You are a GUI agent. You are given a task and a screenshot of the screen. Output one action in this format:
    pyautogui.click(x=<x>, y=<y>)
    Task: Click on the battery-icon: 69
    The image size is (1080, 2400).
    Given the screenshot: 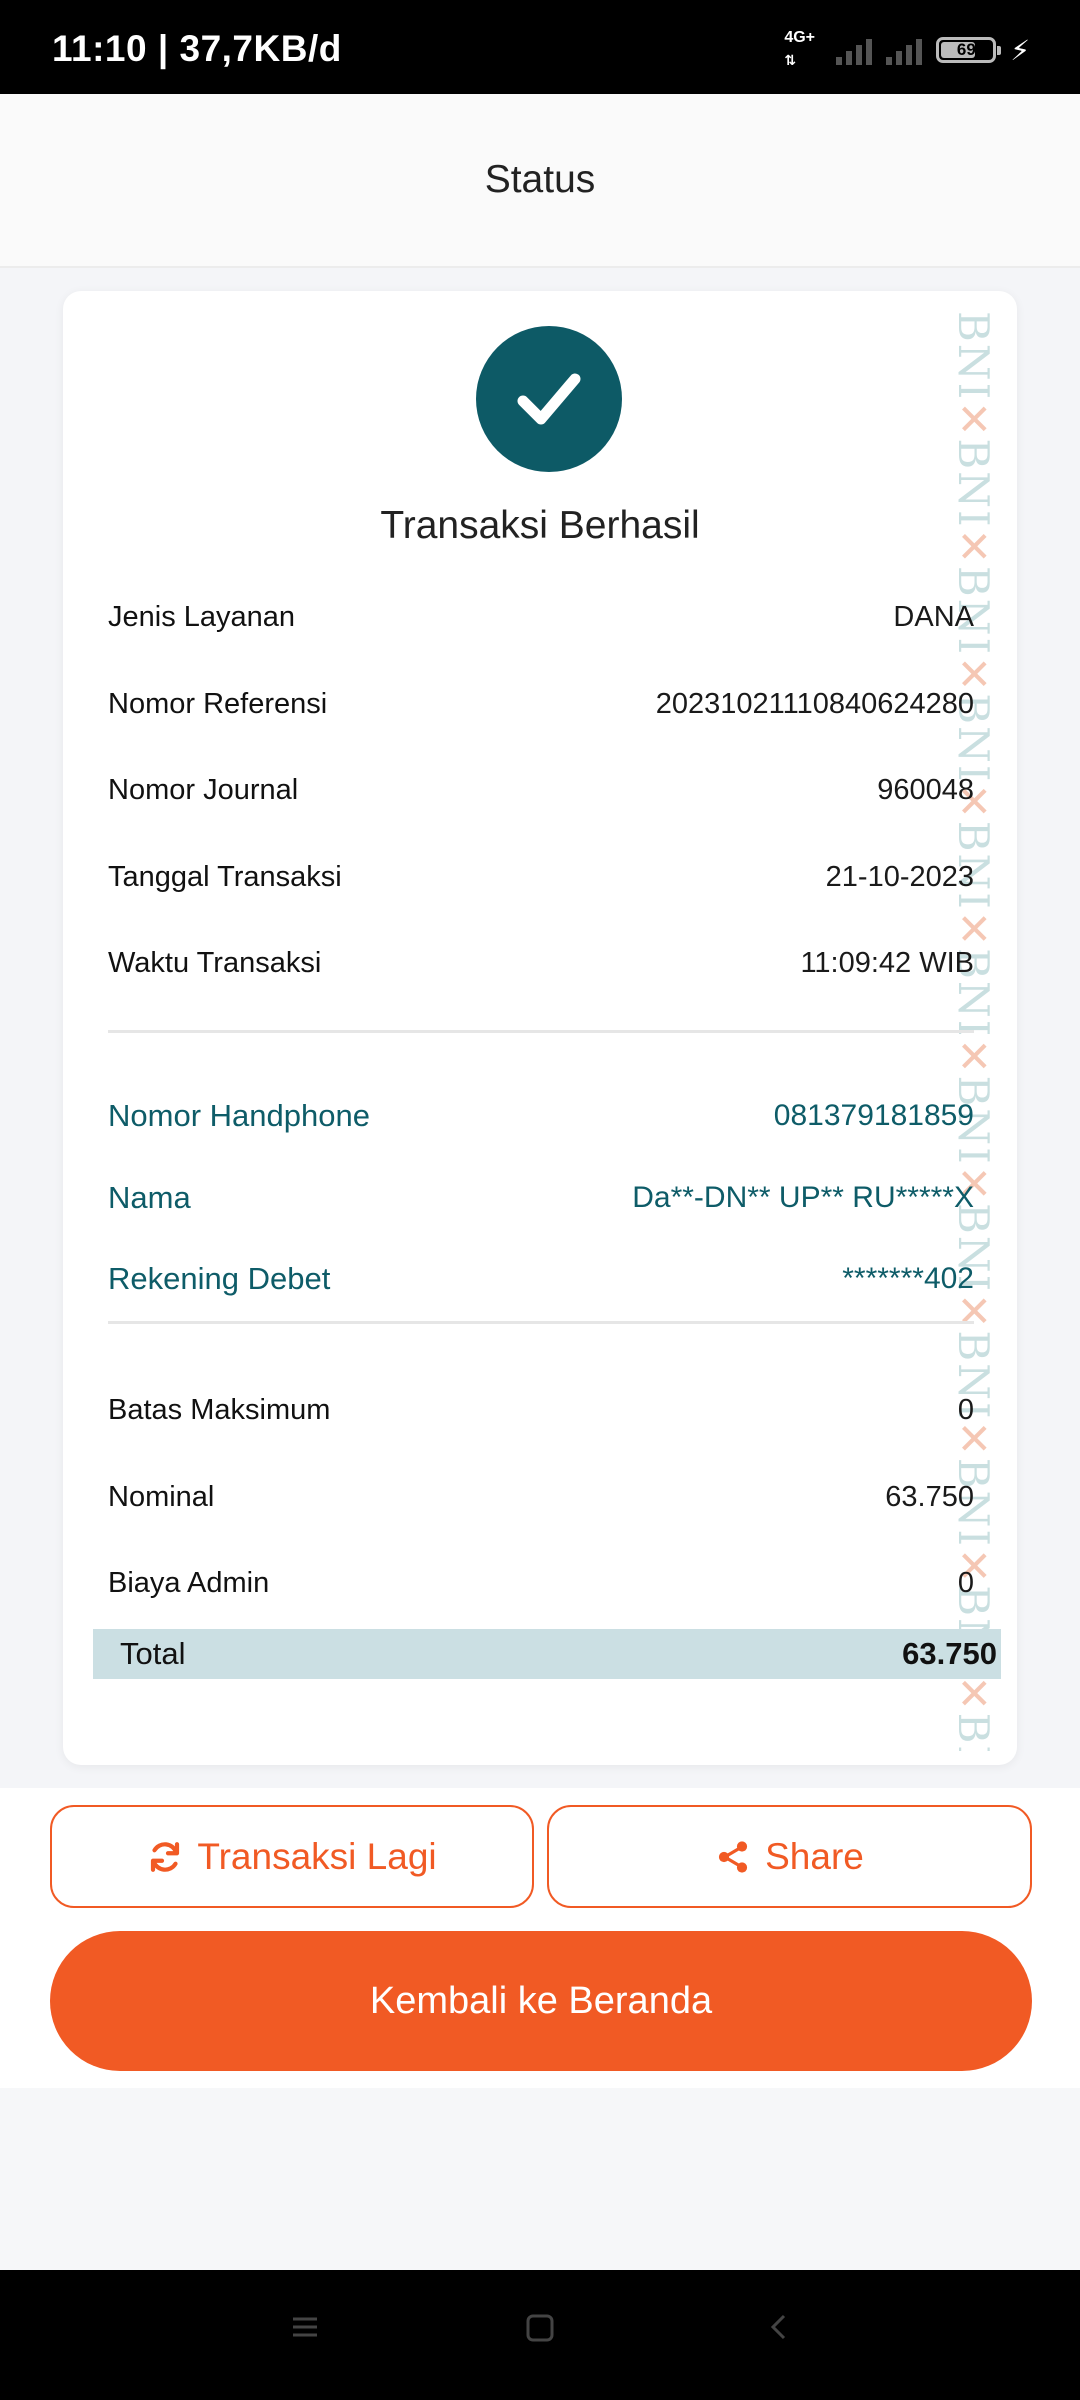 What is the action you would take?
    pyautogui.click(x=969, y=50)
    